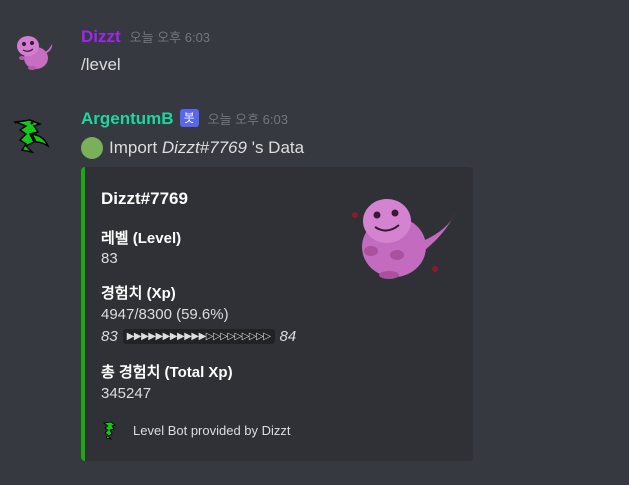  What do you see at coordinates (189, 118) in the screenshot?
I see `bot-badge: 봇` at bounding box center [189, 118].